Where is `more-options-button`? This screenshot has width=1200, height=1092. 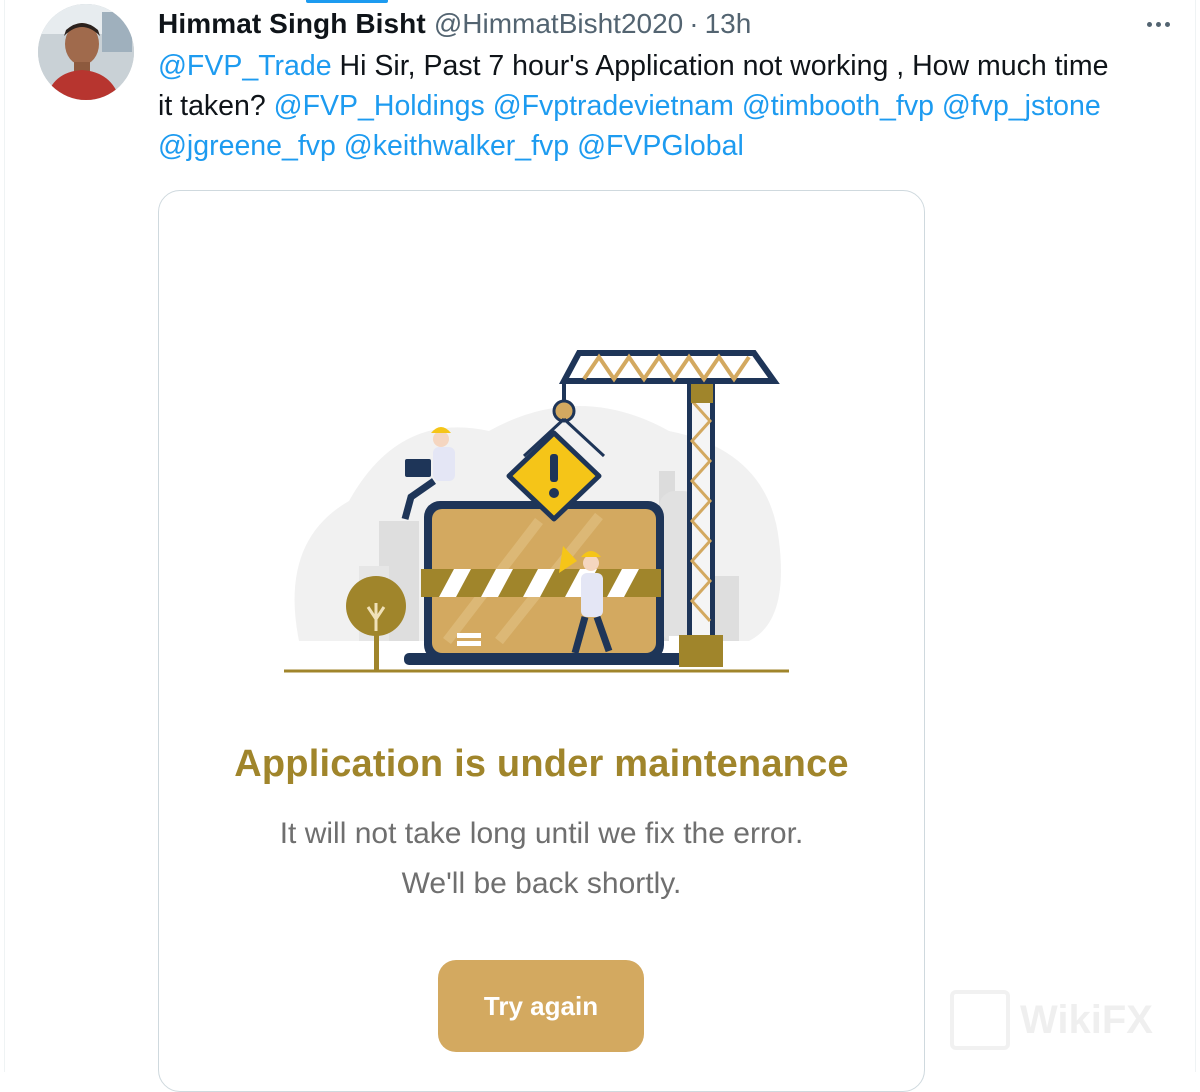
more-options-button is located at coordinates (1158, 24).